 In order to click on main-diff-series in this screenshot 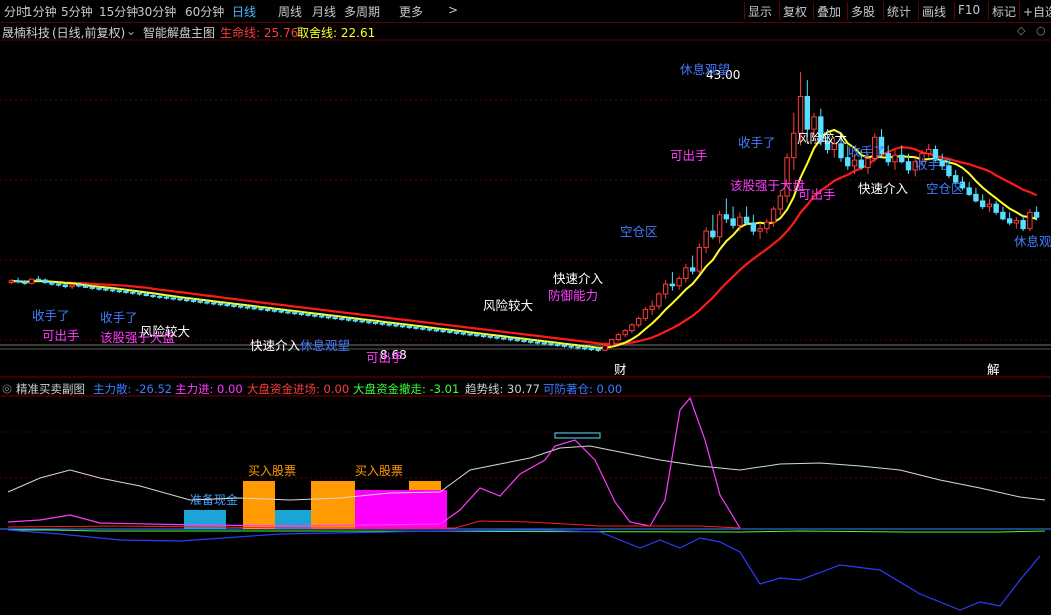, I will do `click(524, 570)`.